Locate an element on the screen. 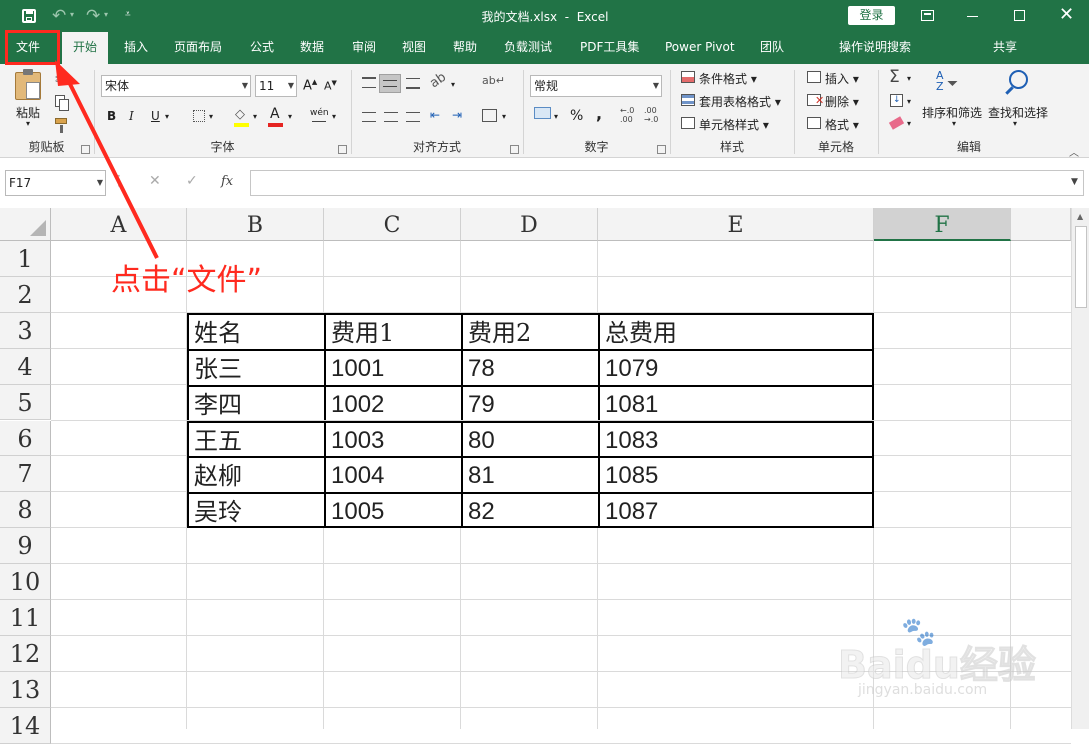 The height and width of the screenshot is (746, 1089). row-header-7: 7 is located at coordinates (25, 474).